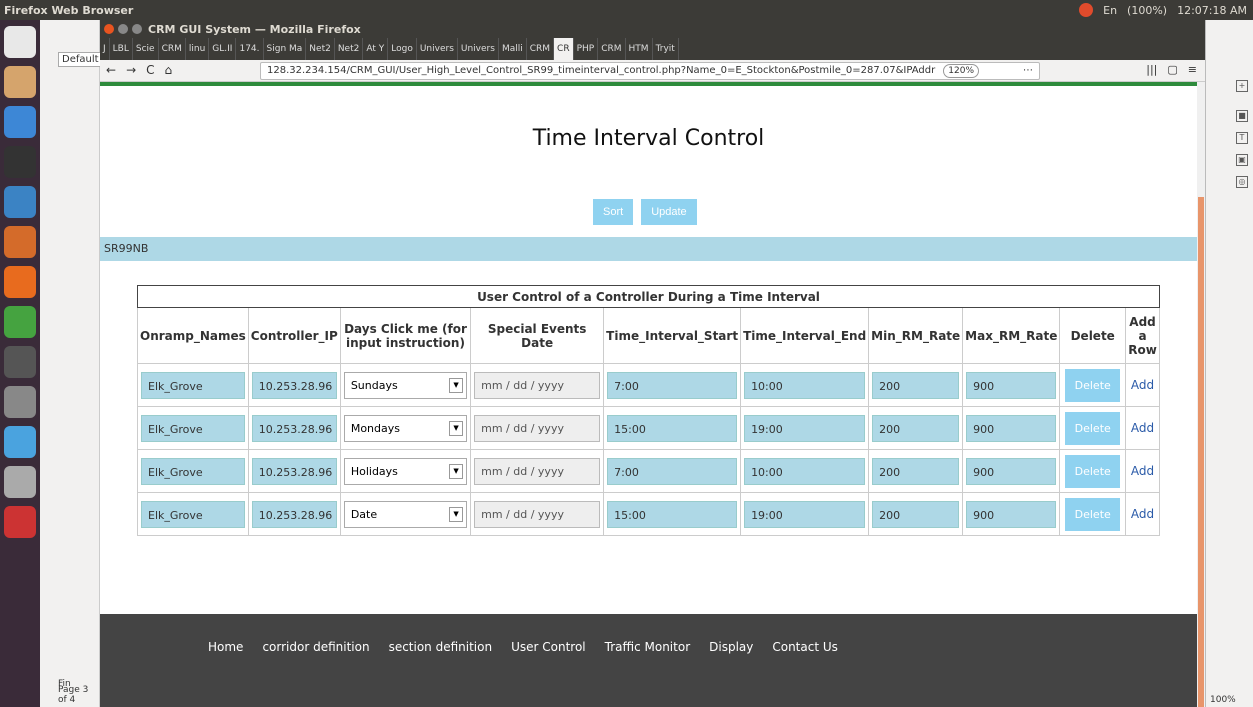 Image resolution: width=1253 pixels, height=707 pixels. Describe the element at coordinates (20, 402) in the screenshot. I see `settings-icon` at that location.